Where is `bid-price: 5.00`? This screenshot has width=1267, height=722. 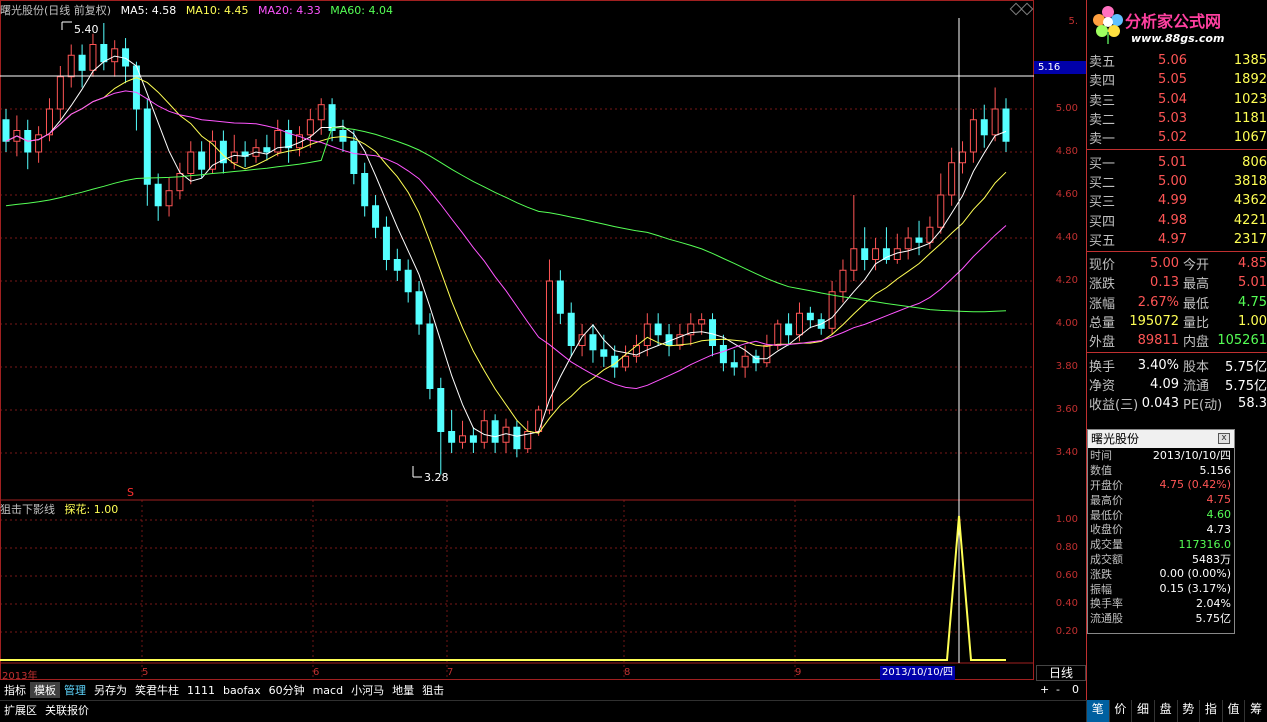
bid-price: 5.00 is located at coordinates (1172, 181).